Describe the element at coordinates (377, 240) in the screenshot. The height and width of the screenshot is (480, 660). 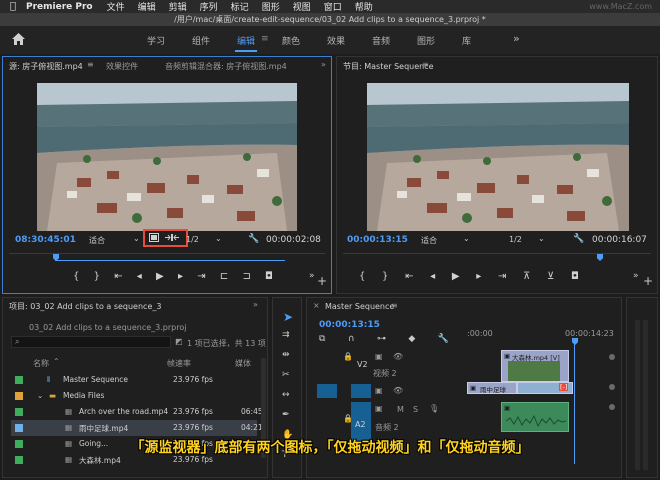
I see `program-timecode: 00:00:13:15` at that location.